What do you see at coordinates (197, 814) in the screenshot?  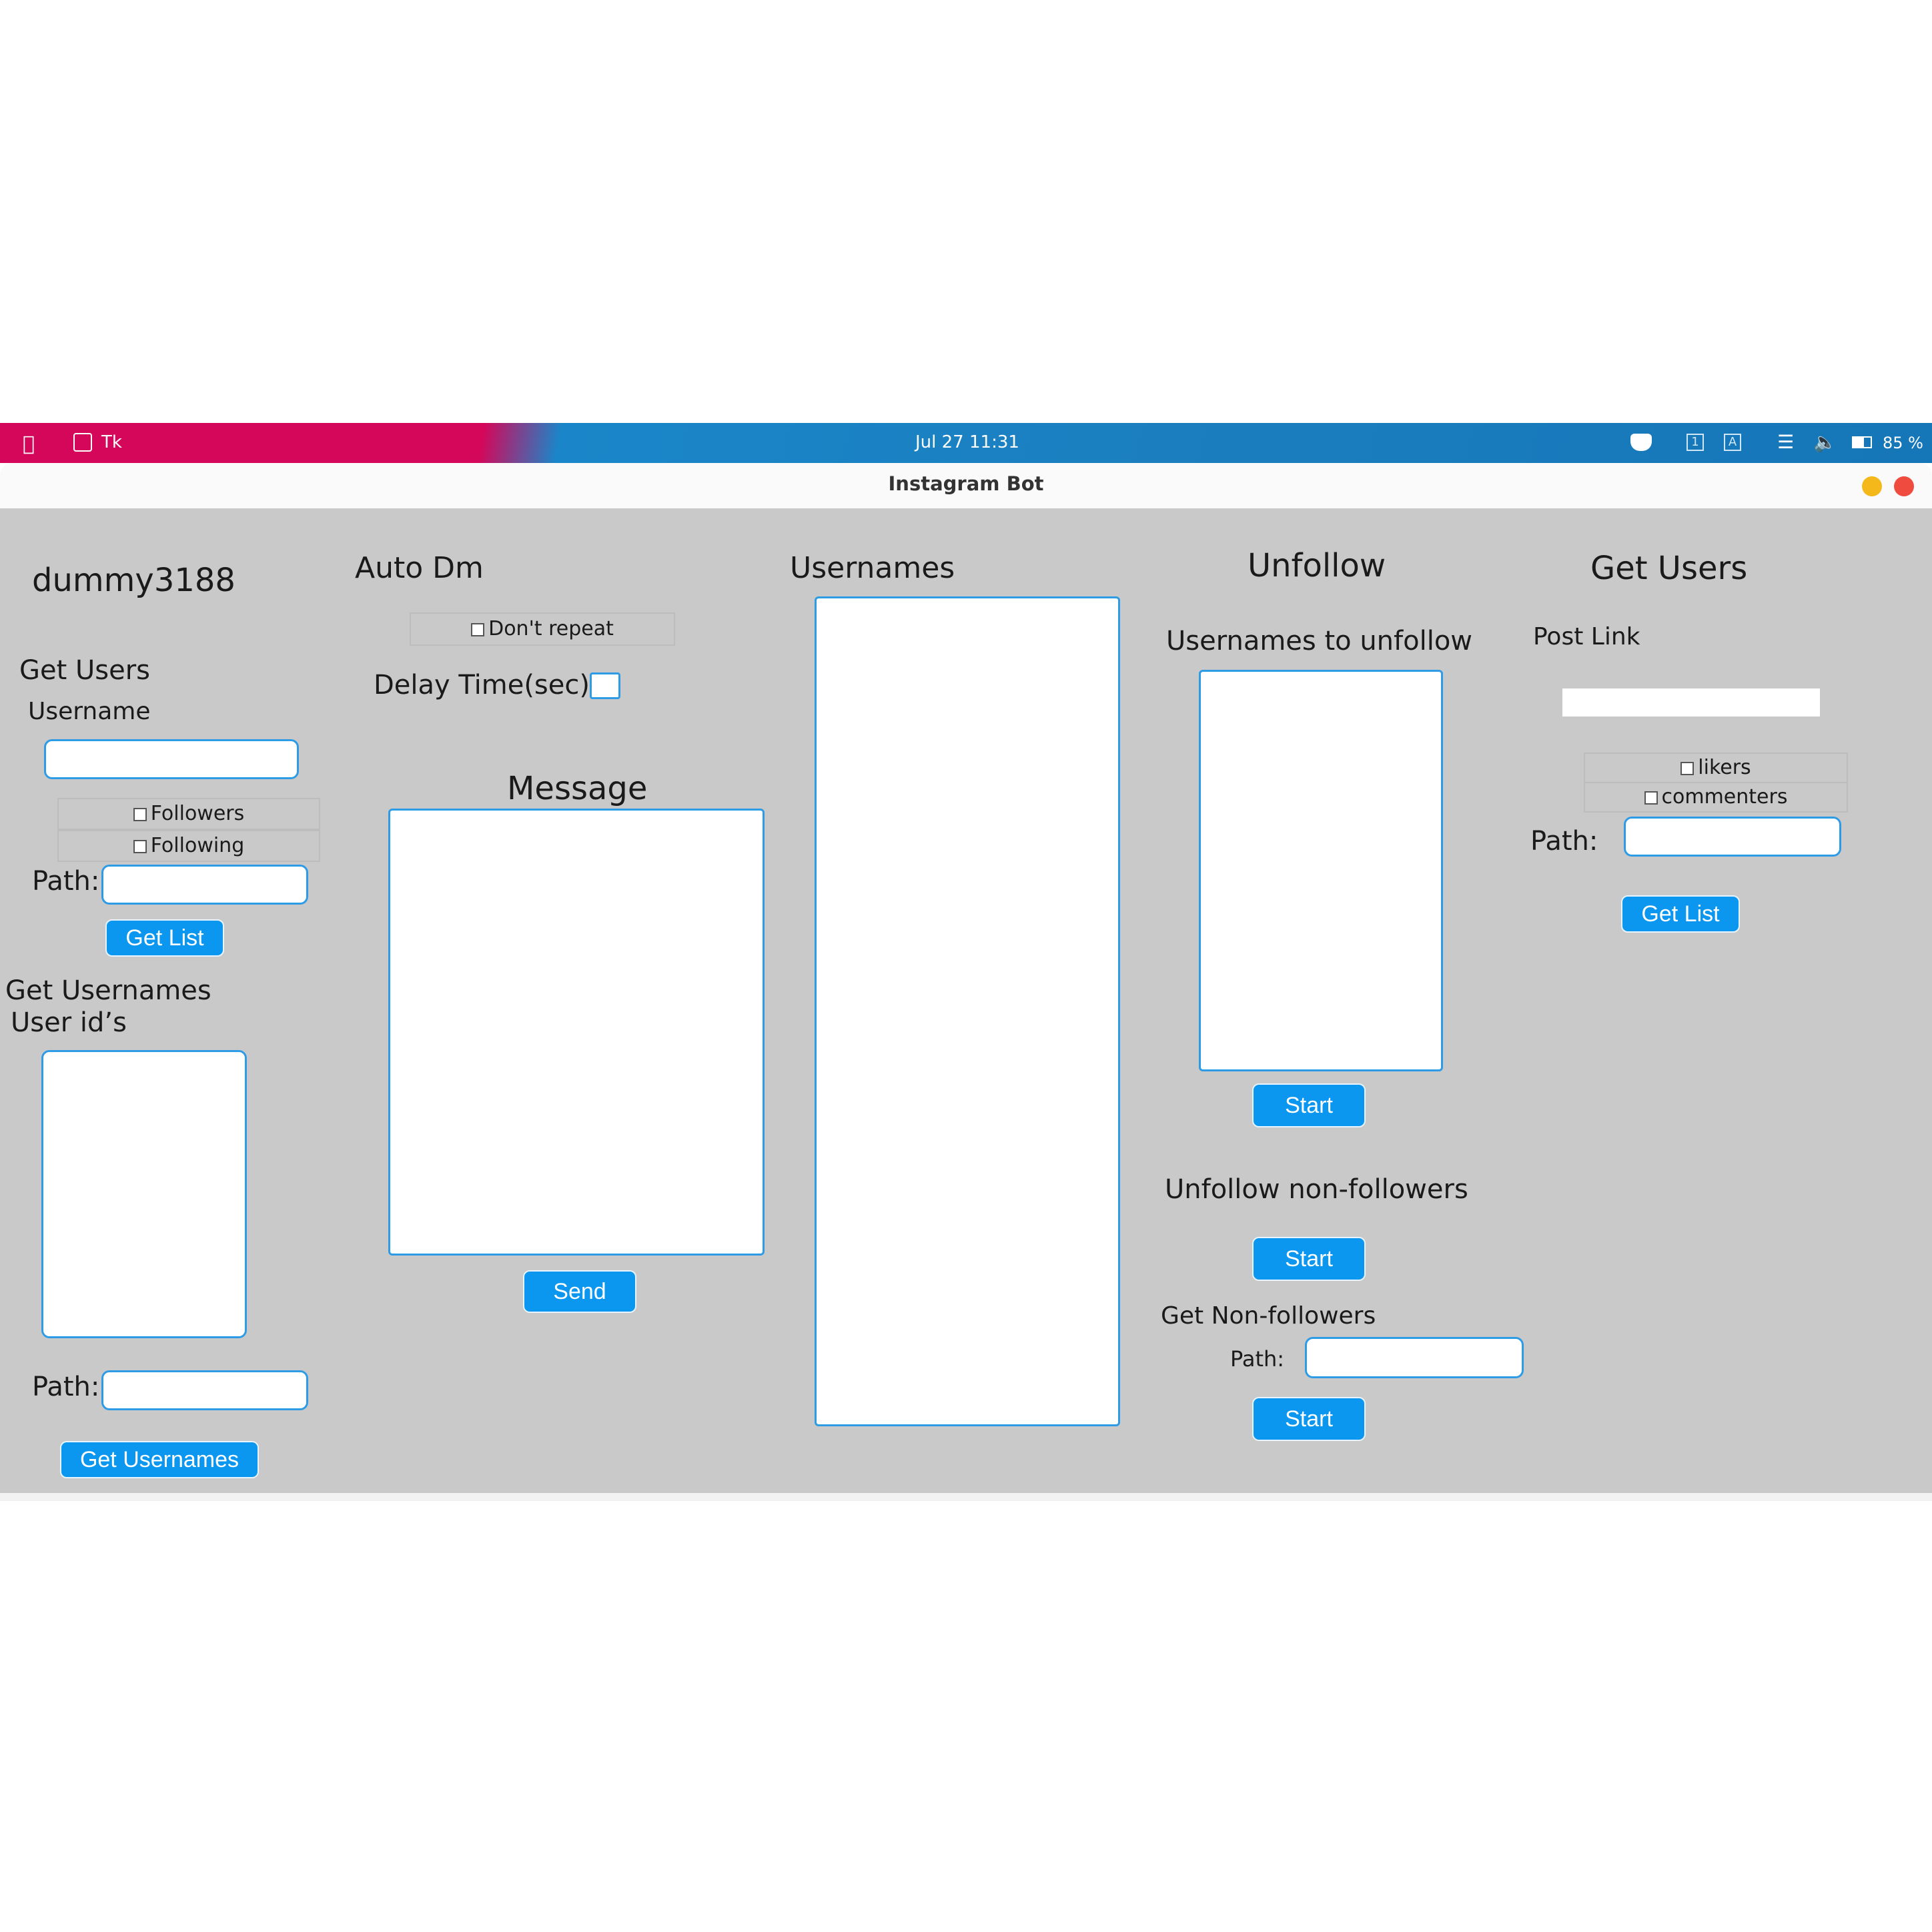 I see `followers-label: Followers` at bounding box center [197, 814].